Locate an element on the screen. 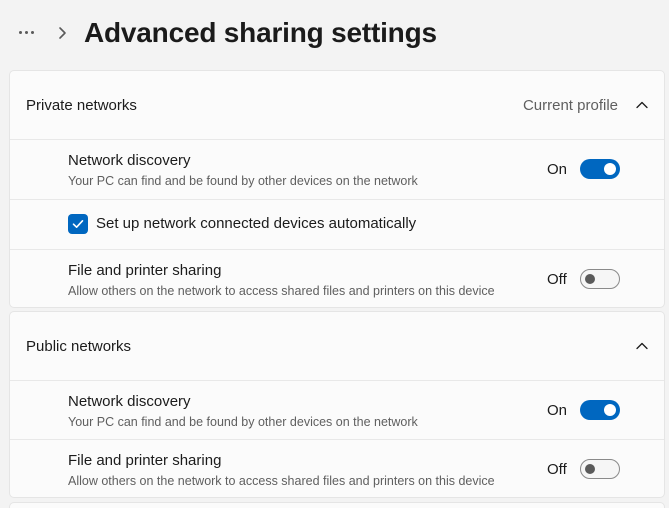 This screenshot has width=669, height=508. page-header: Advanced sharing settings is located at coordinates (334, 33).